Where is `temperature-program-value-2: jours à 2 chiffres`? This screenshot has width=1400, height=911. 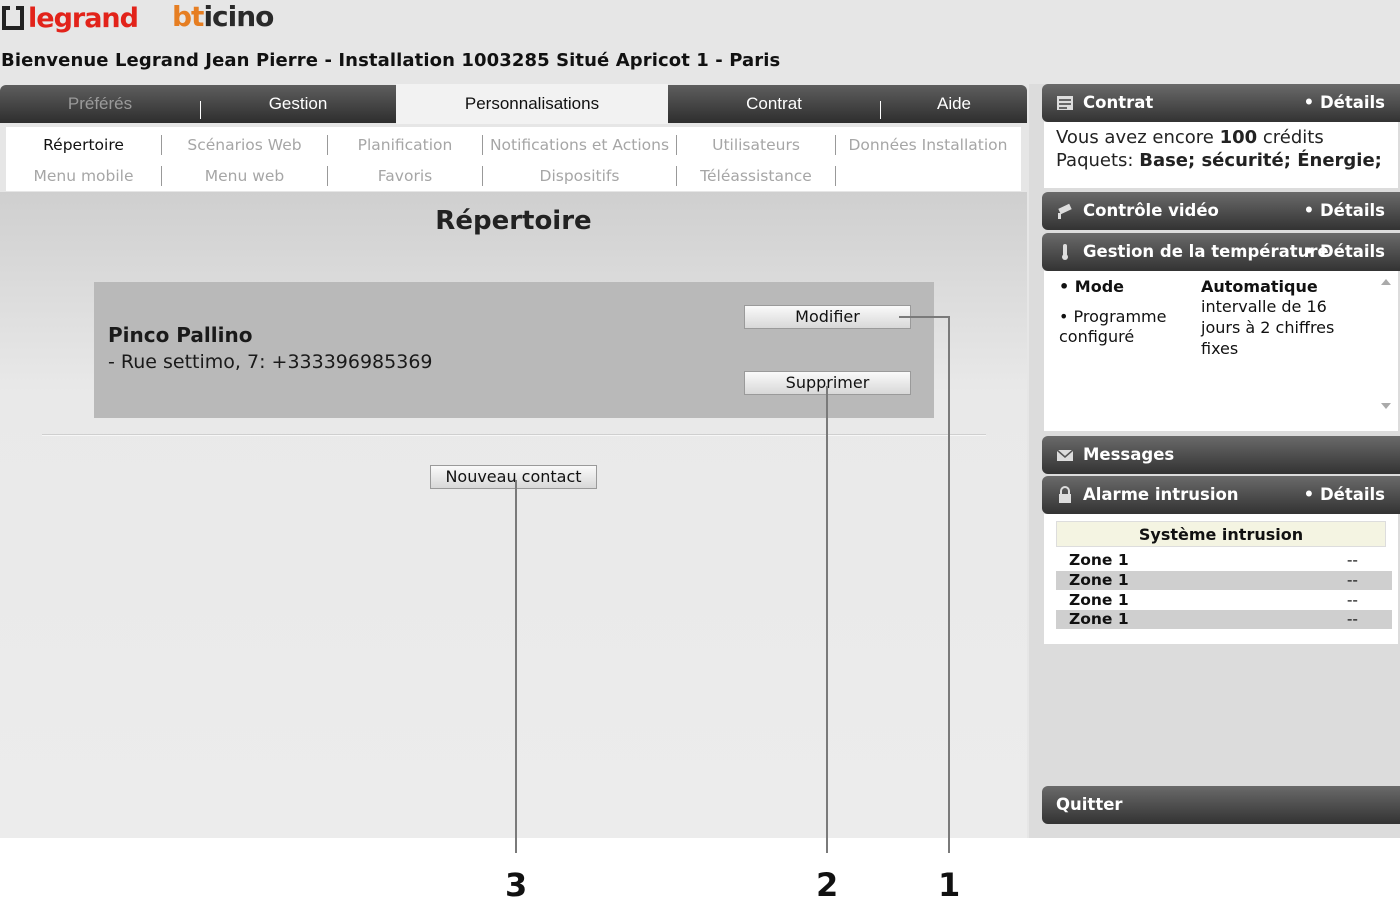
temperature-program-value-2: jours à 2 chiffres is located at coordinates (1268, 327).